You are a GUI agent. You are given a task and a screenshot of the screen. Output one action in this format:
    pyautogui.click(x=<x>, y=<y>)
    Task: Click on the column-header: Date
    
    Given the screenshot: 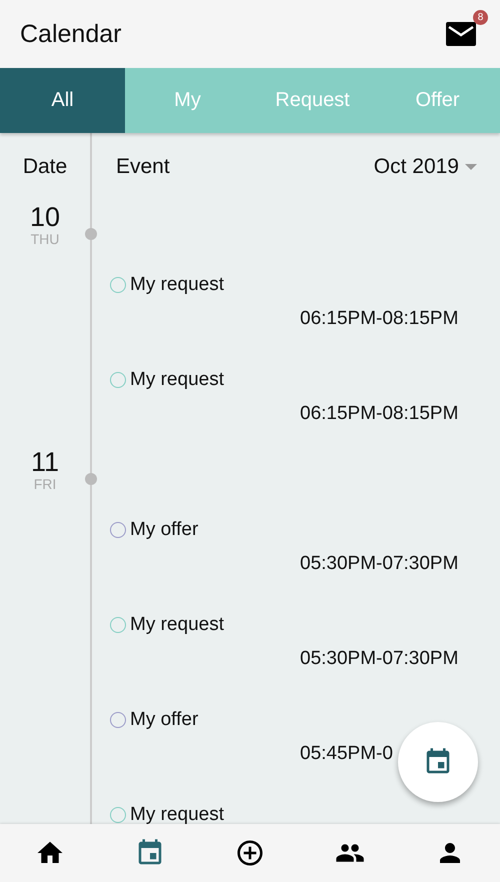 What is the action you would take?
    pyautogui.click(x=45, y=166)
    